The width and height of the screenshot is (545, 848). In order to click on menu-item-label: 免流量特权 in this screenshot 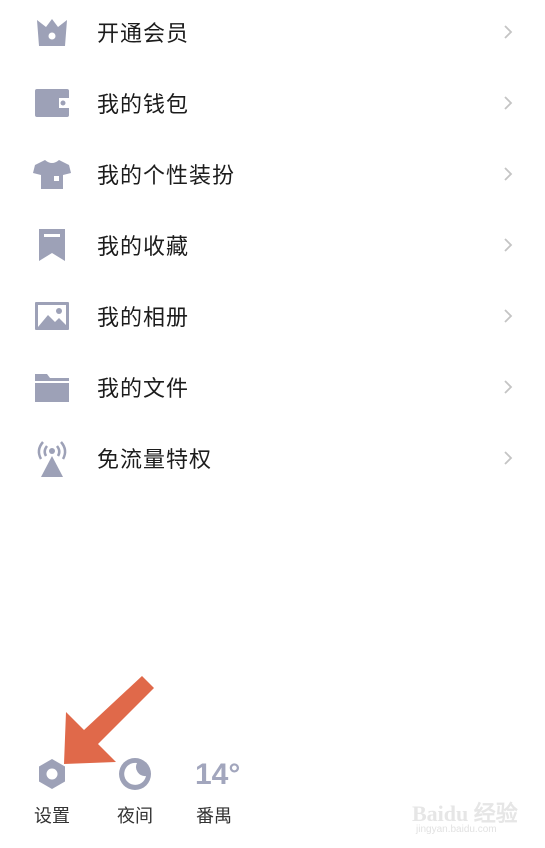, I will do `click(155, 460)`.